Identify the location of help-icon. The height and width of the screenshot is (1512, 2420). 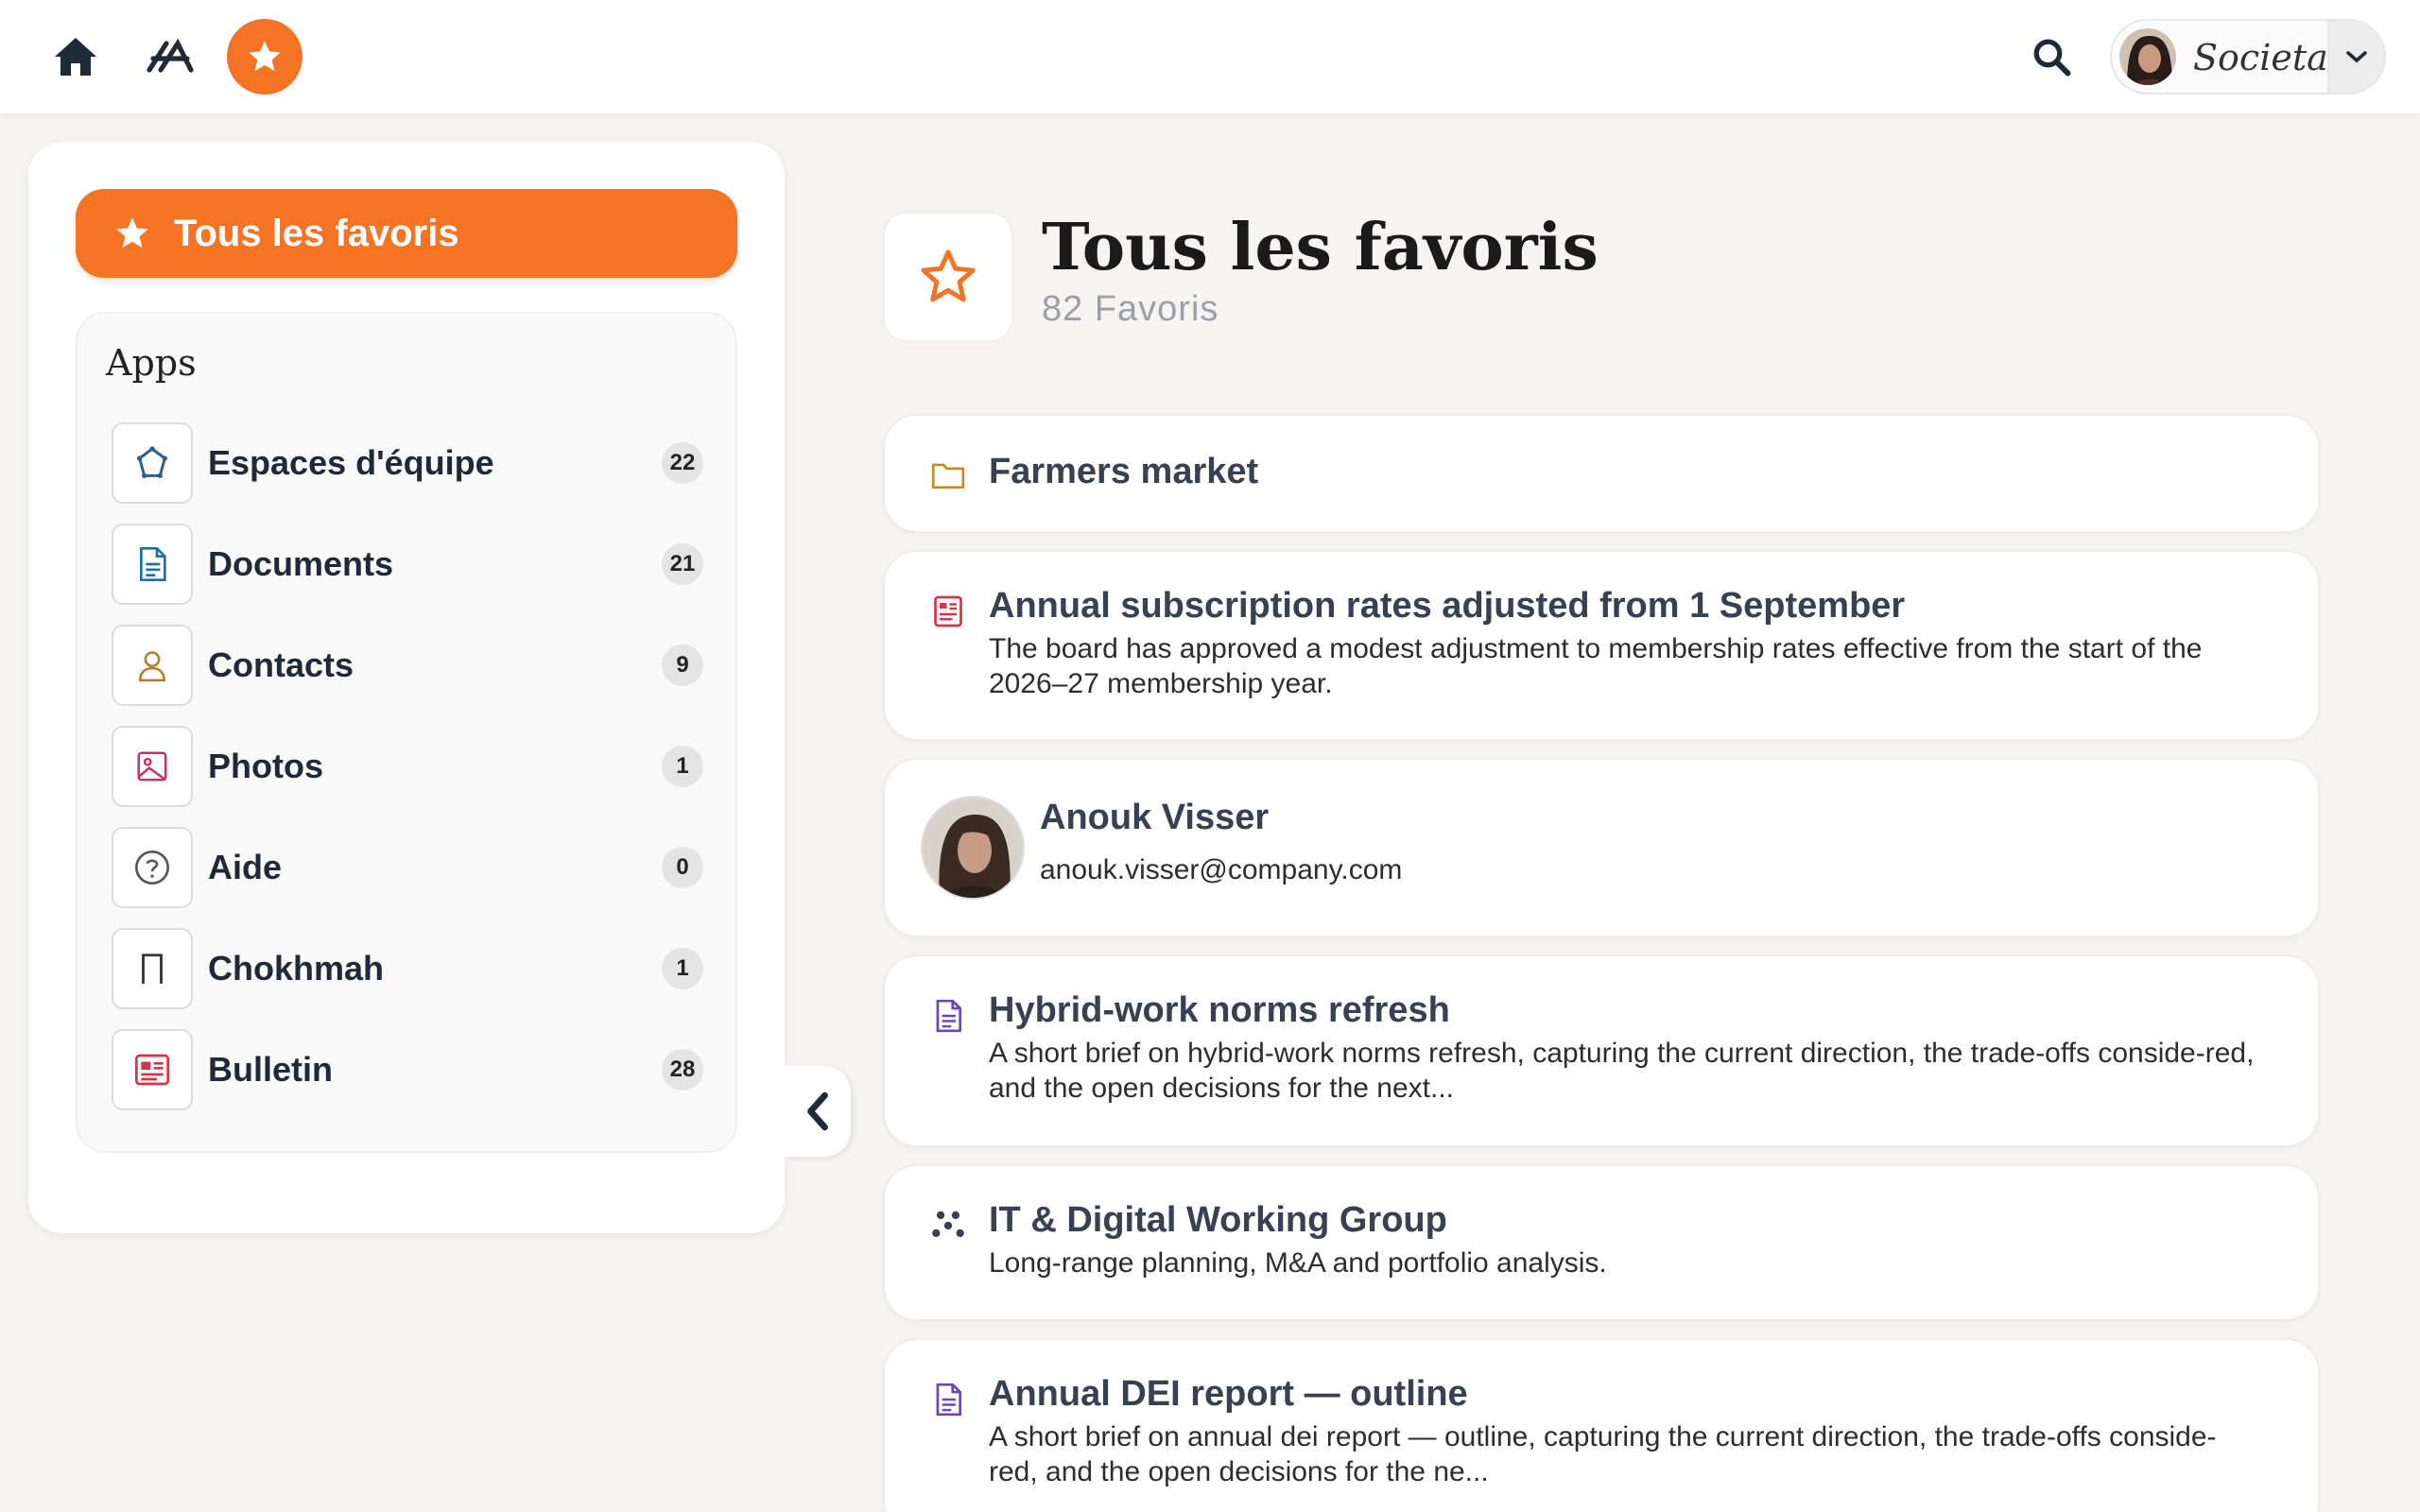
(153, 867).